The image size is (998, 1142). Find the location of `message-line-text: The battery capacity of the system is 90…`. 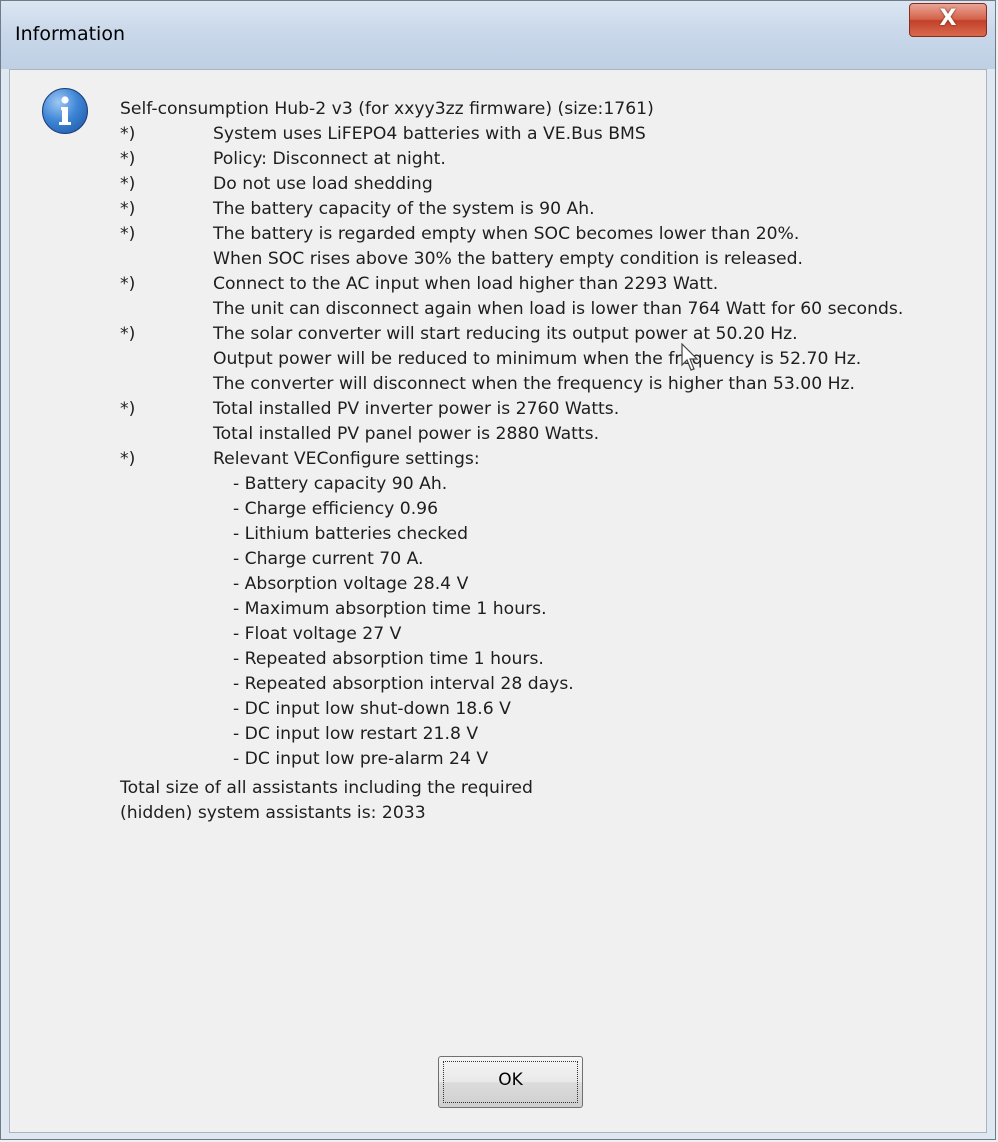

message-line-text: The battery capacity of the system is 90… is located at coordinates (404, 209).